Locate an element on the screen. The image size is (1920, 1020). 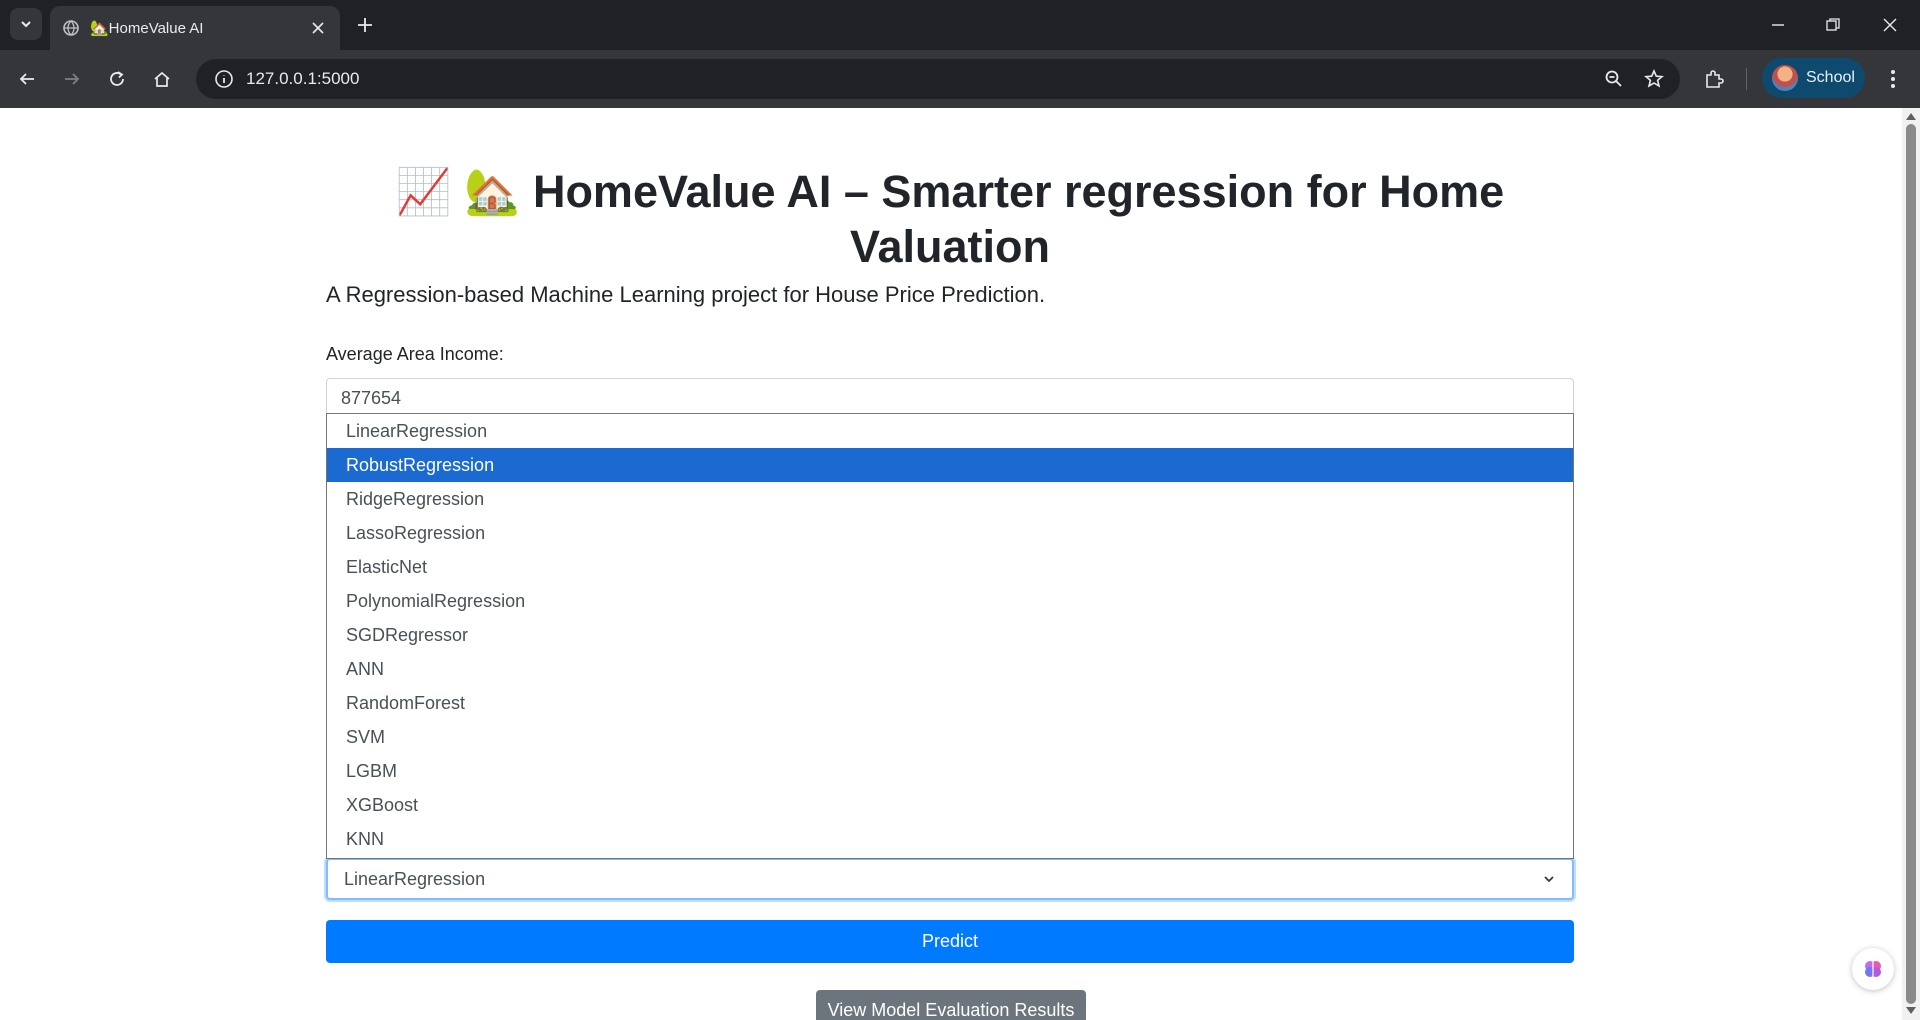
puzzle-icon is located at coordinates (1715, 79).